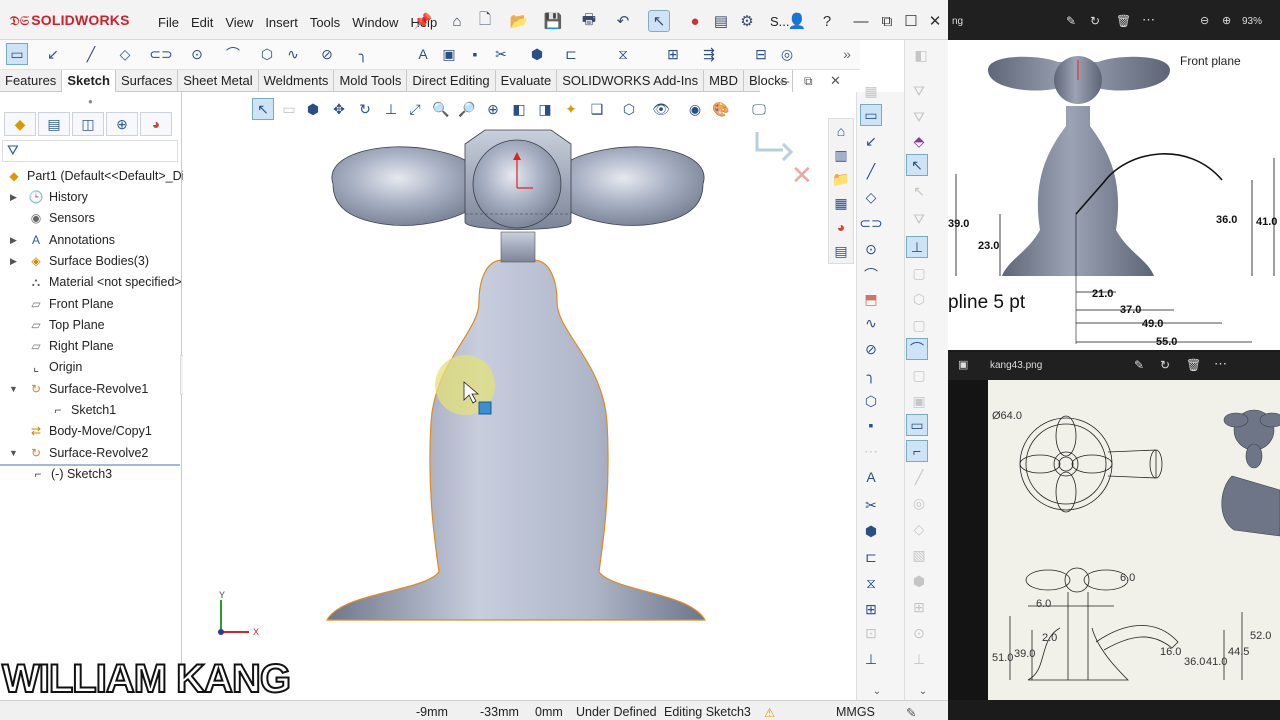  Describe the element at coordinates (17, 54) in the screenshot. I see `sketch-command-icon: ▭` at that location.